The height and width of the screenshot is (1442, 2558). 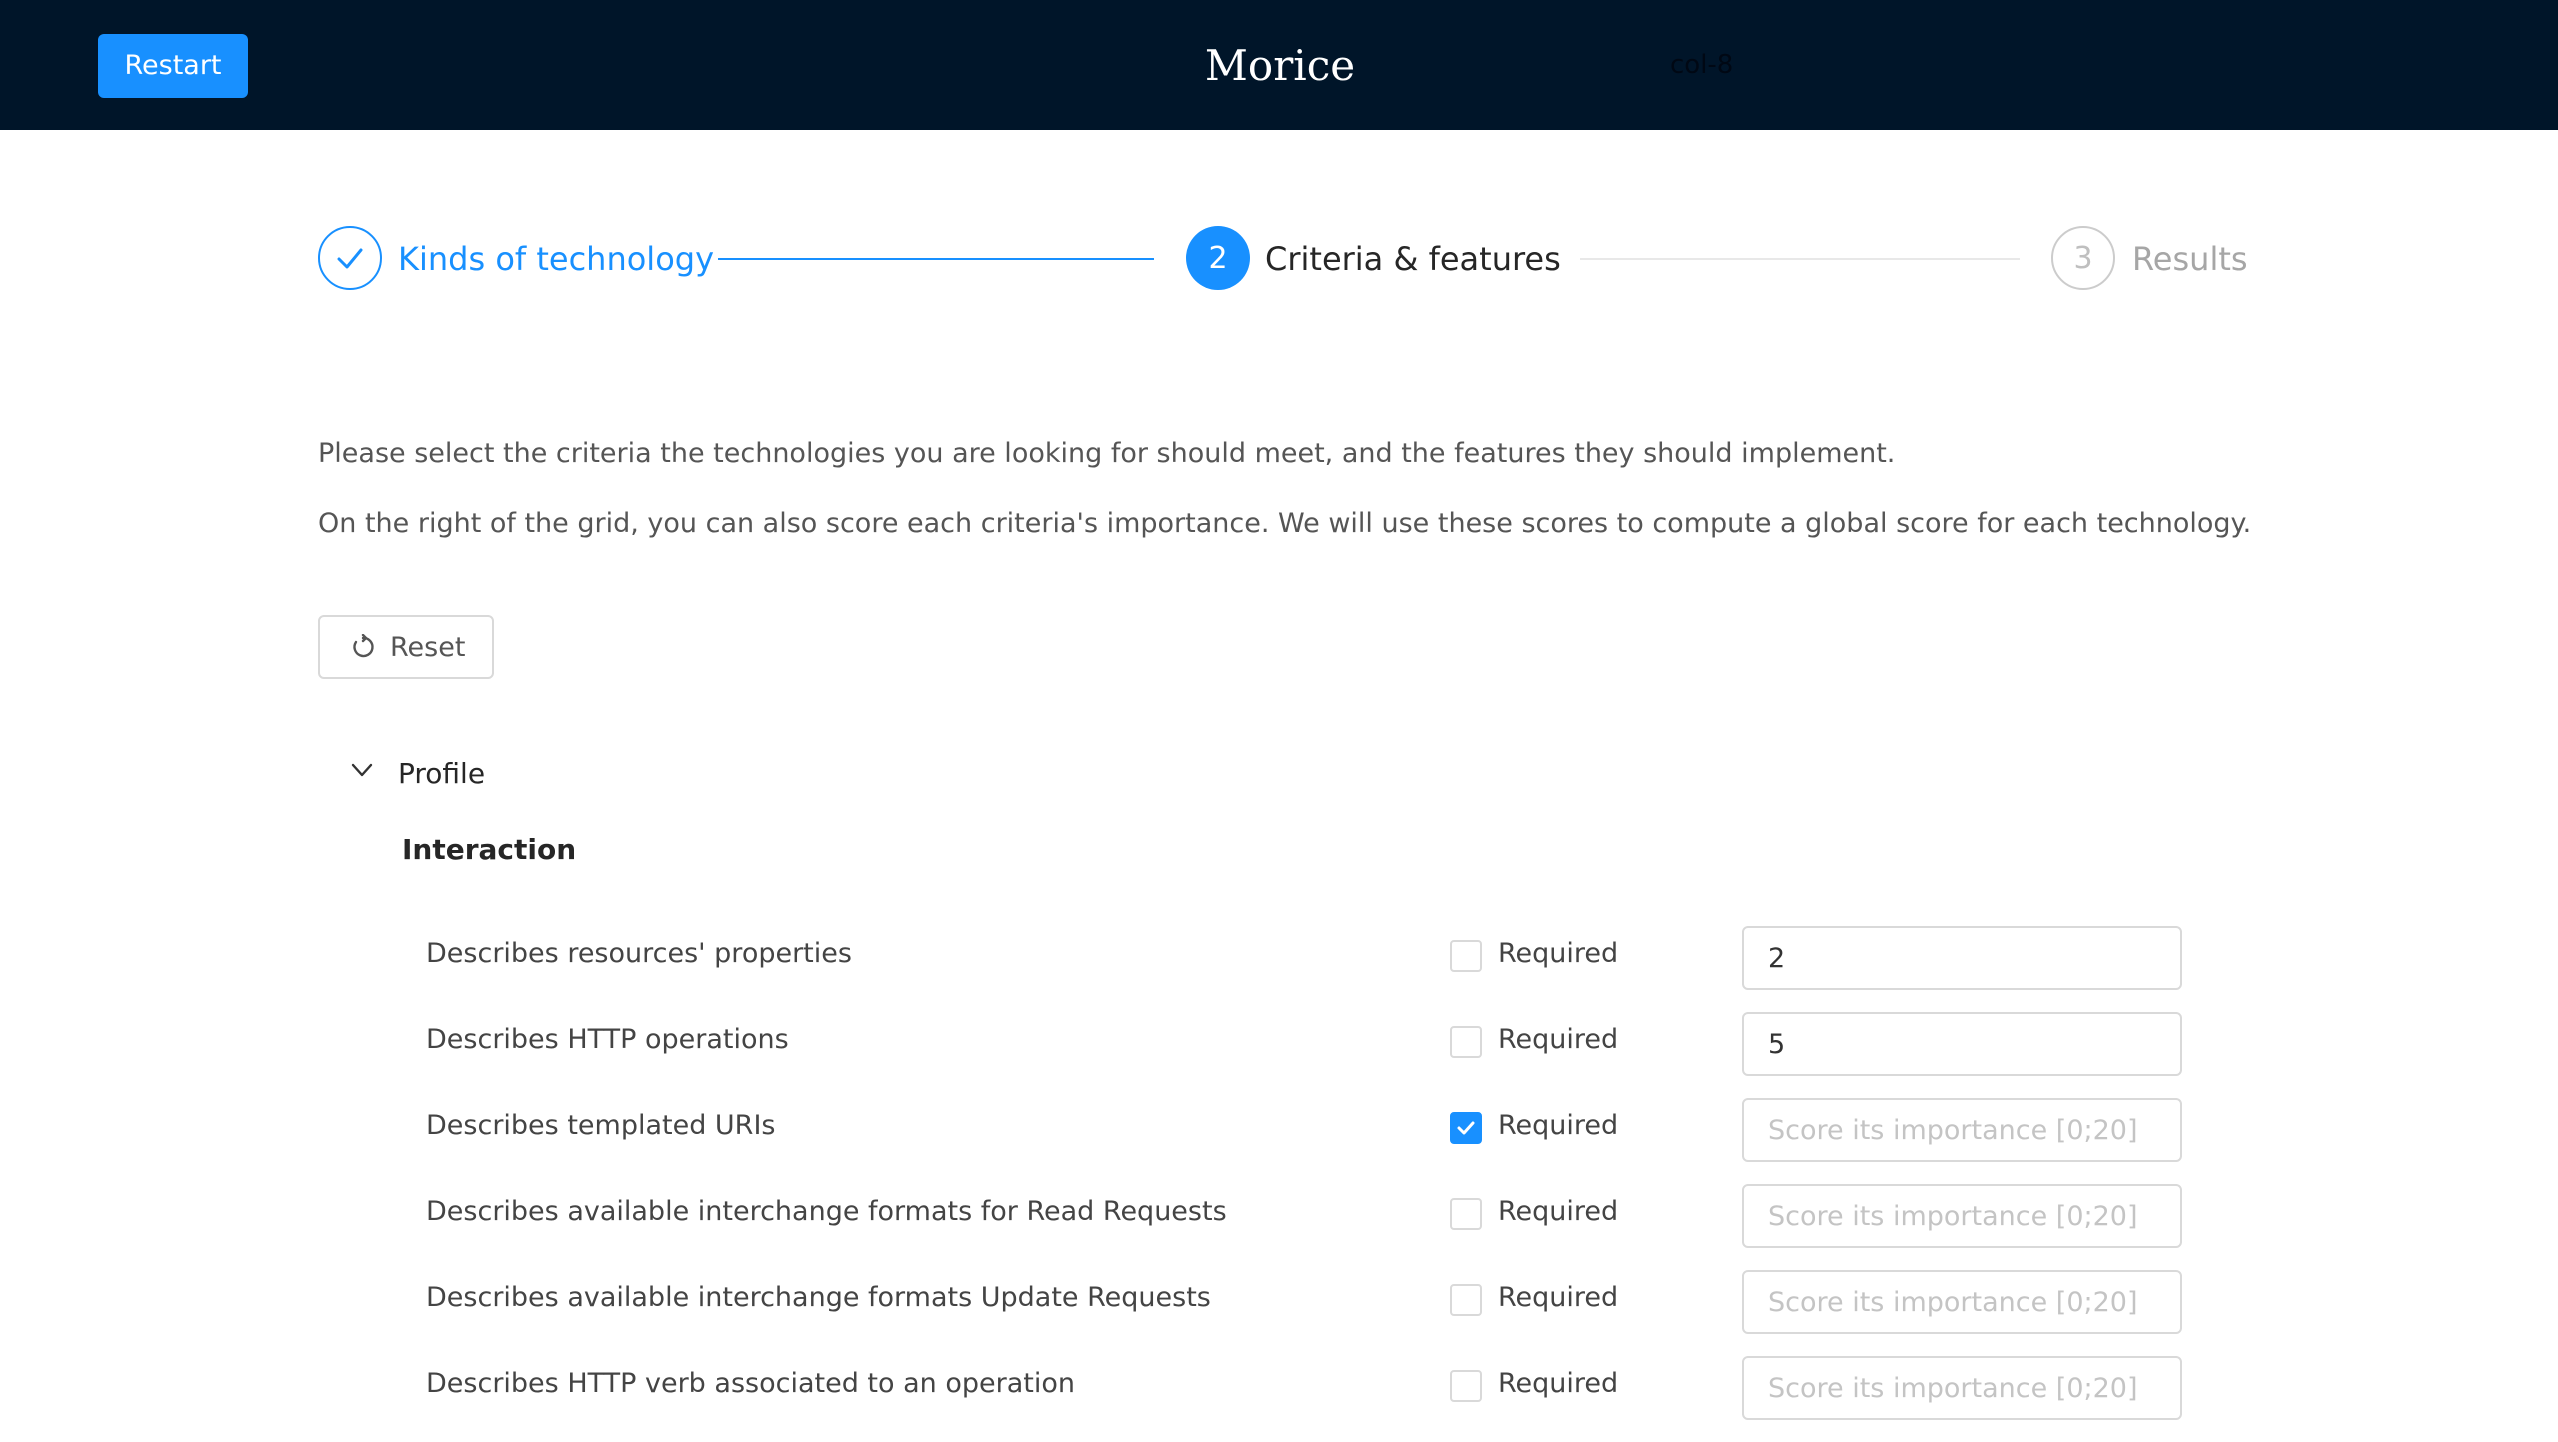 What do you see at coordinates (1279, 963) in the screenshot?
I see `criteria-row: Describes resources' properties Required` at bounding box center [1279, 963].